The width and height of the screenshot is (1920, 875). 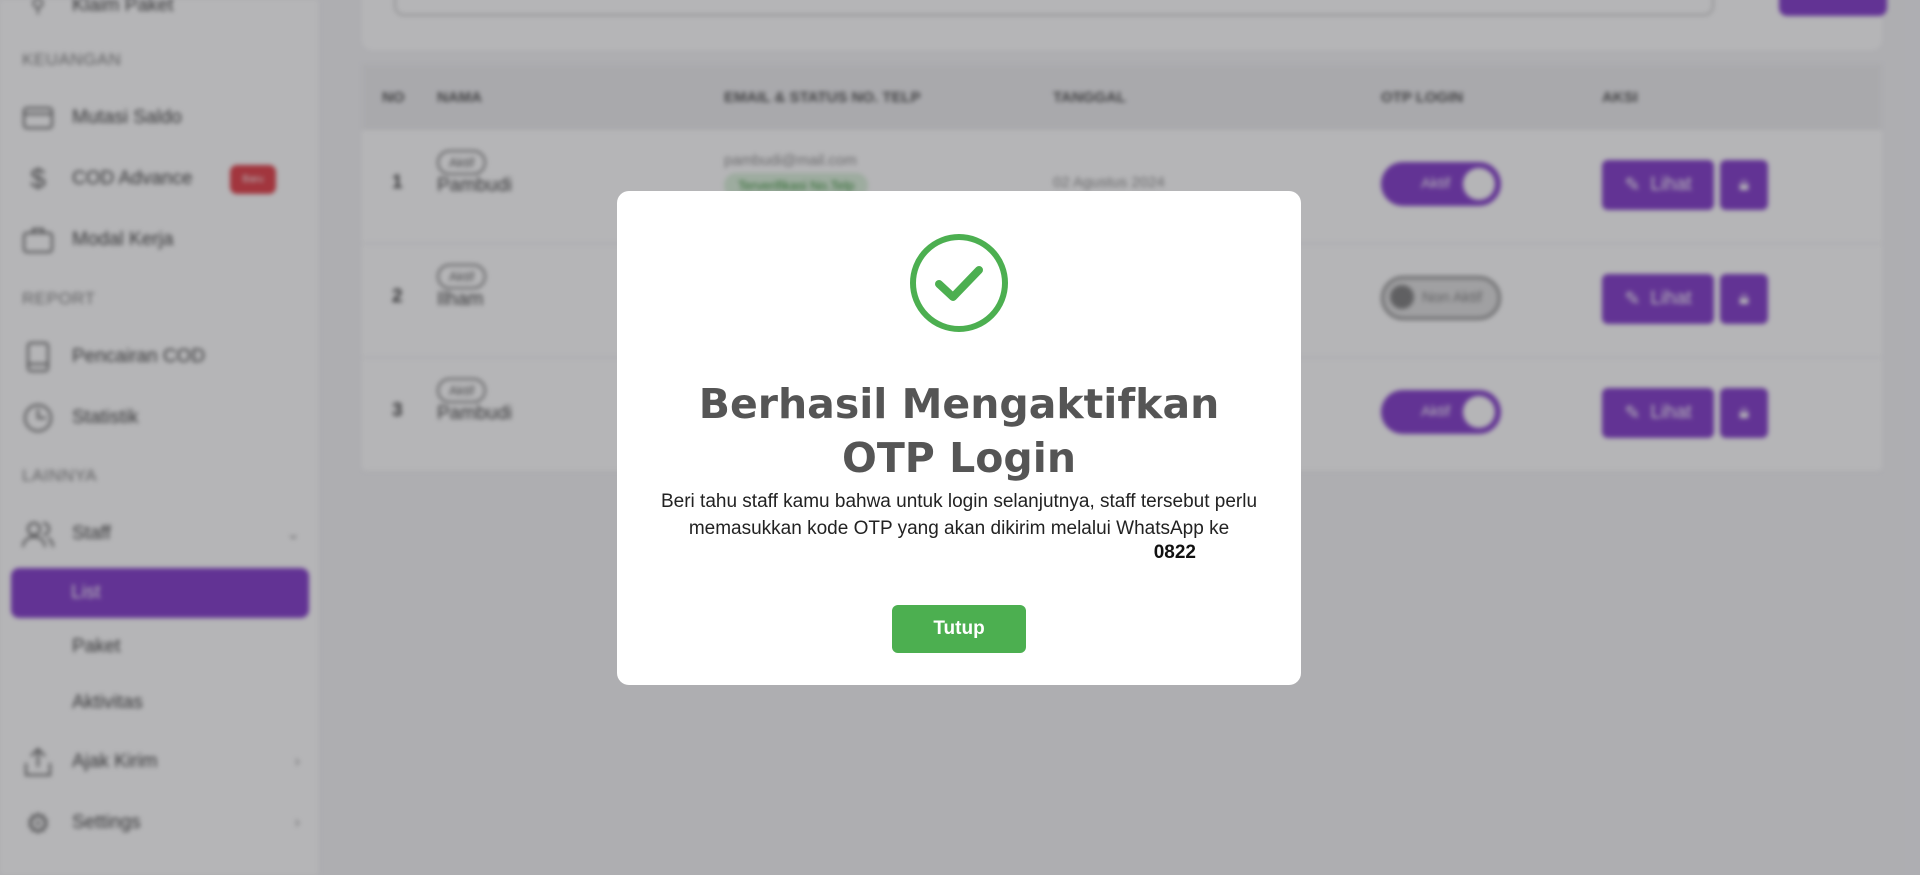 What do you see at coordinates (959, 431) in the screenshot?
I see `modal-title: Berhasil Mengaktifkan OTP Login` at bounding box center [959, 431].